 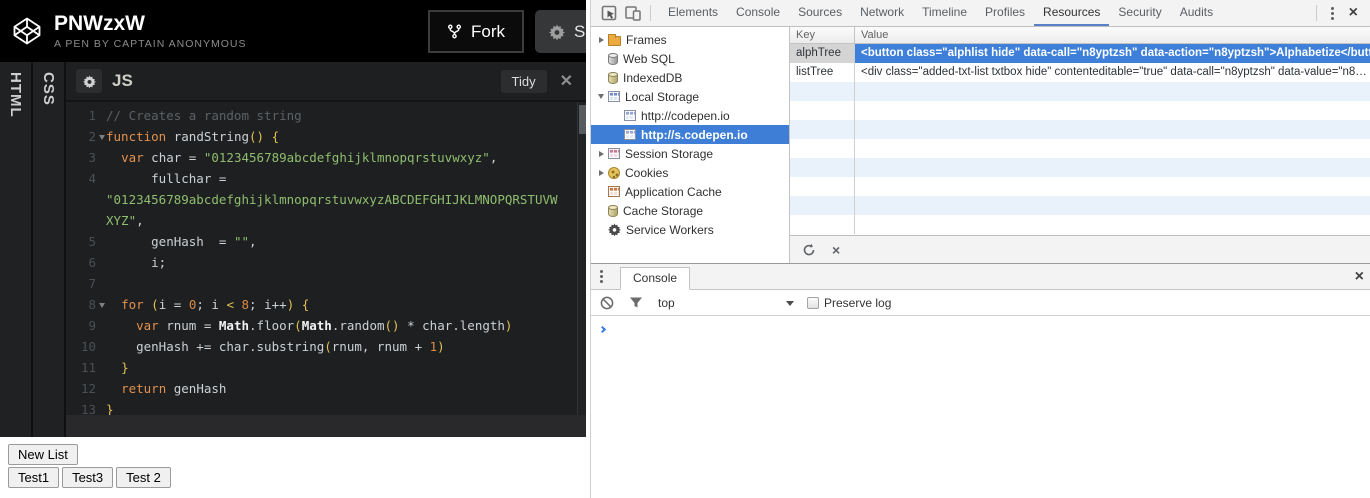 What do you see at coordinates (690, 96) in the screenshot?
I see `sidebar-item-local-storage: Local Storage` at bounding box center [690, 96].